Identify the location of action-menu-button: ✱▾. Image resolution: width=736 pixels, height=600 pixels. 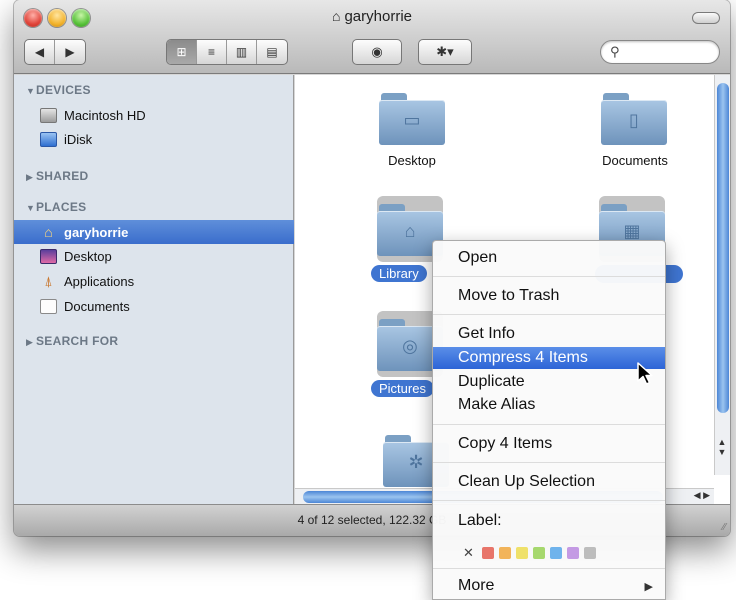
(445, 52).